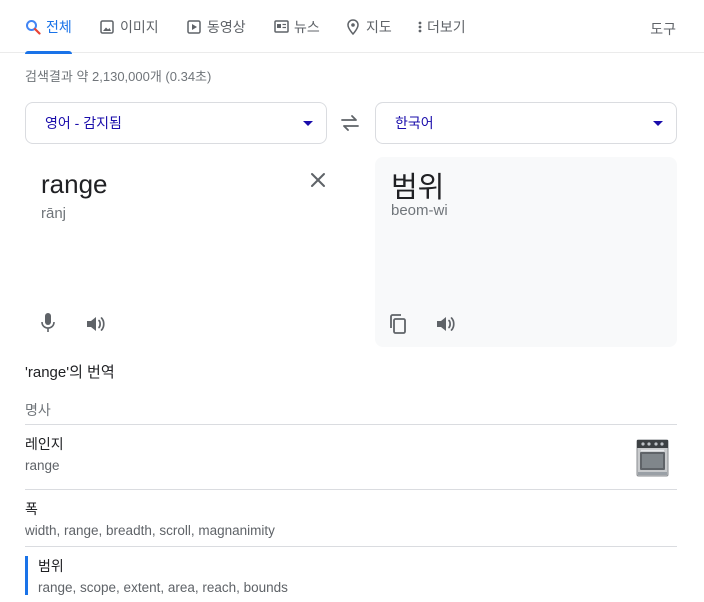  What do you see at coordinates (526, 252) in the screenshot?
I see `translation-output-panel: 범위 beom-wi` at bounding box center [526, 252].